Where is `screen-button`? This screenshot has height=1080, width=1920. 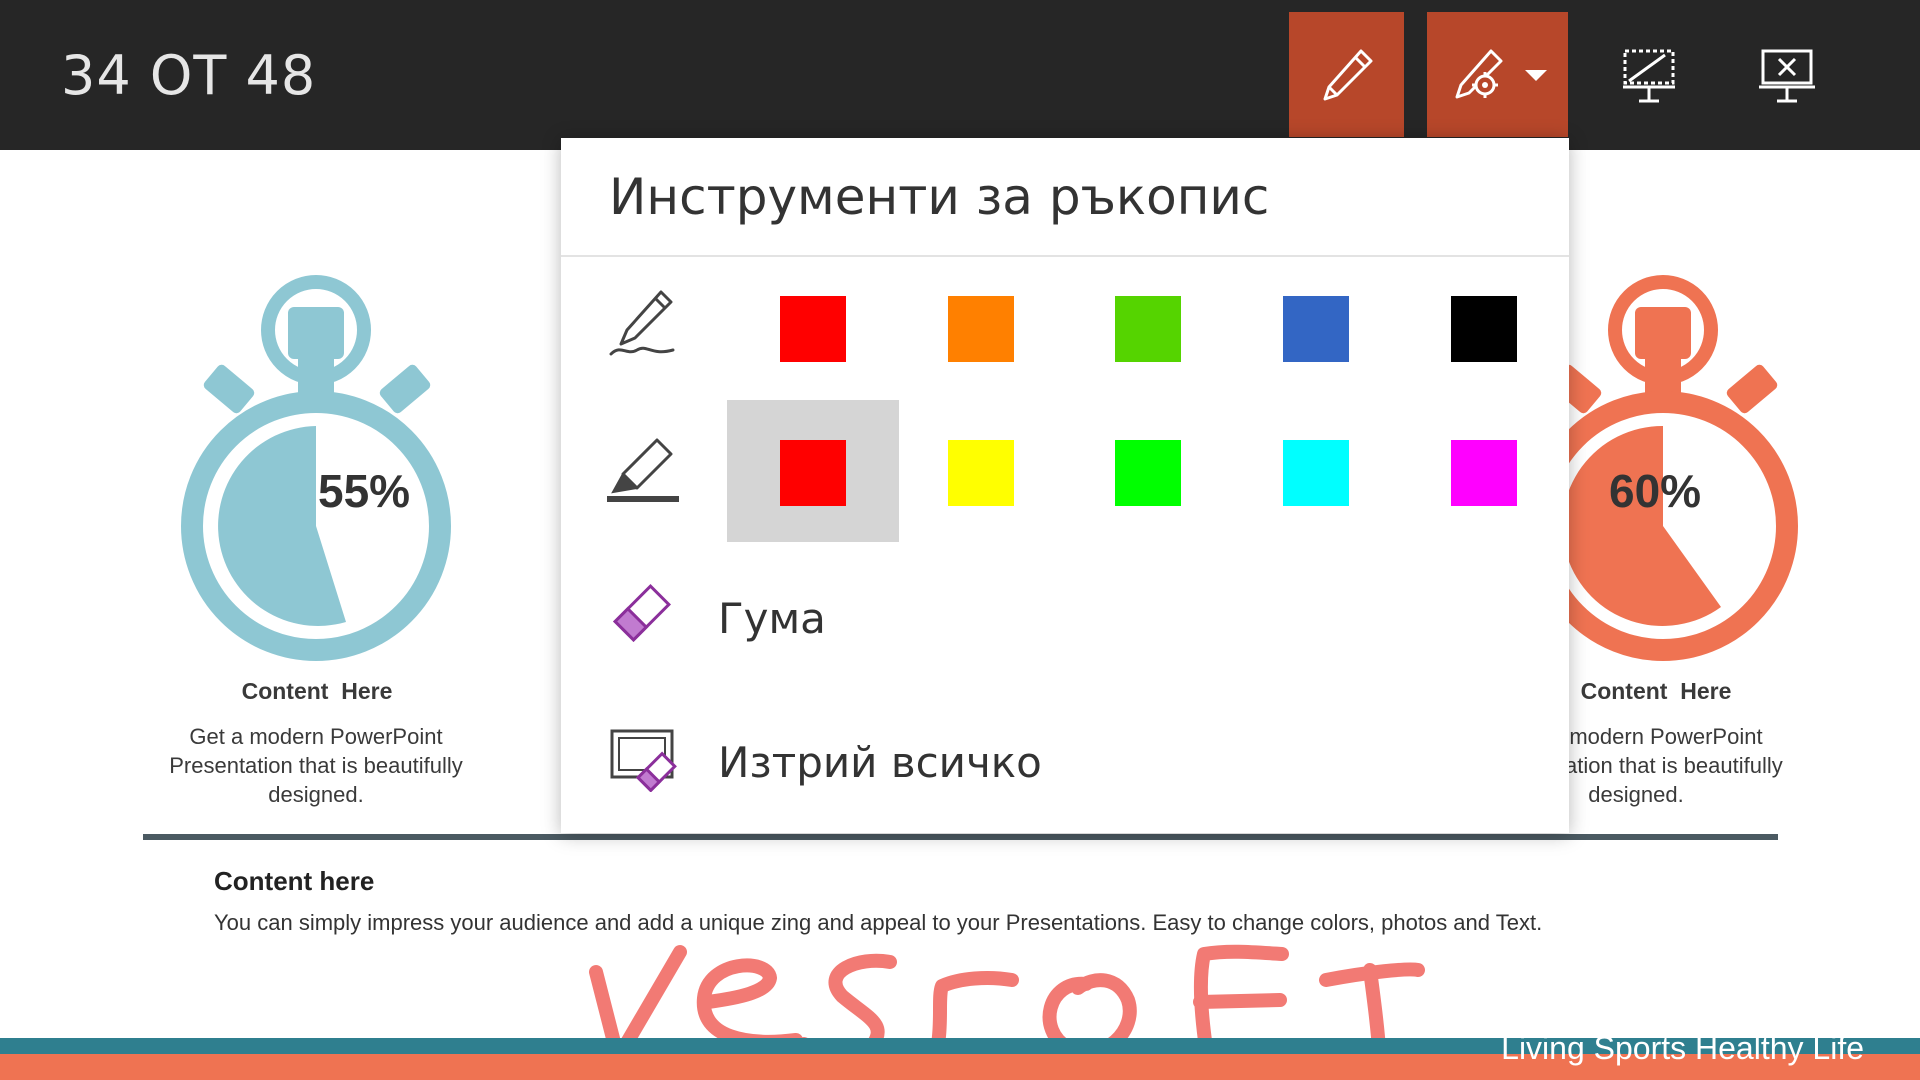 screen-button is located at coordinates (1648, 74).